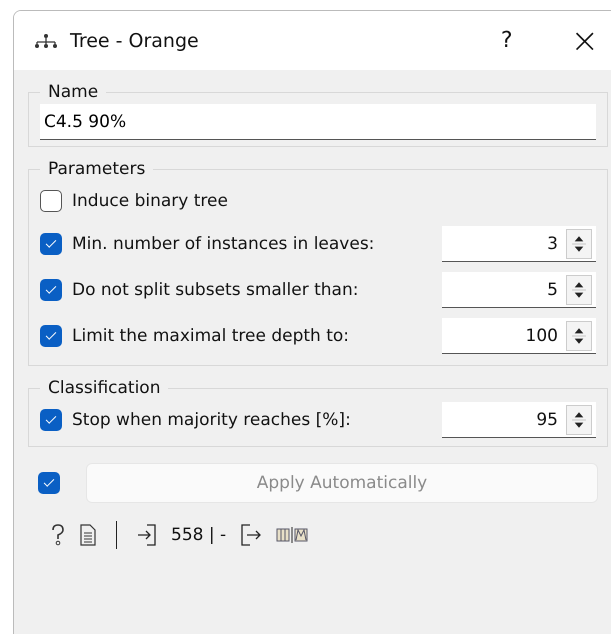 This screenshot has width=611, height=634. I want to click on data-icons, so click(292, 535).